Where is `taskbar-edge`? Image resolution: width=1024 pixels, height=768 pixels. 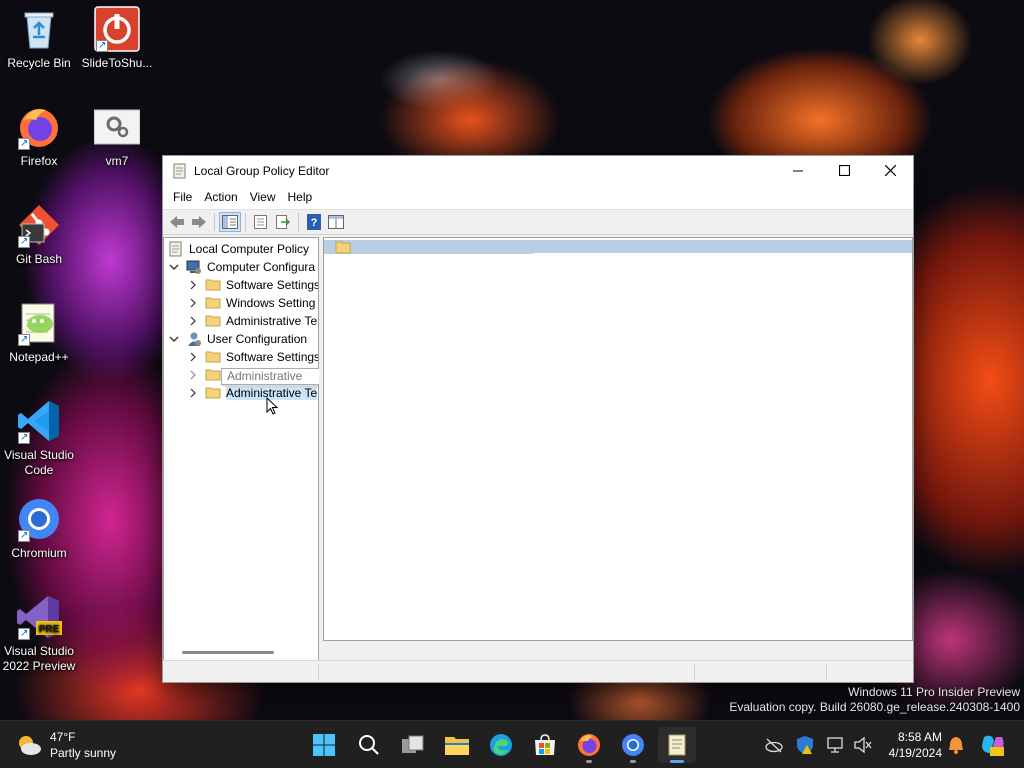 taskbar-edge is located at coordinates (501, 745).